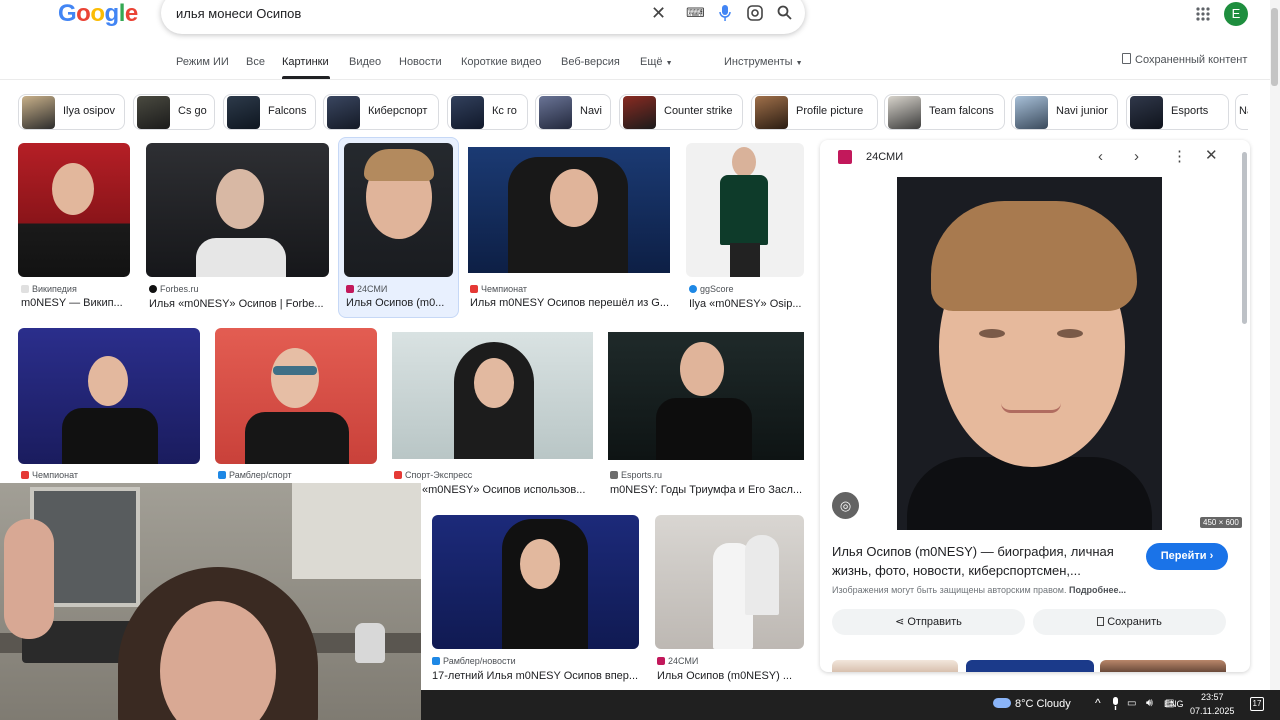  I want to click on weather-widget: 8°C Cloudy, so click(1032, 704).